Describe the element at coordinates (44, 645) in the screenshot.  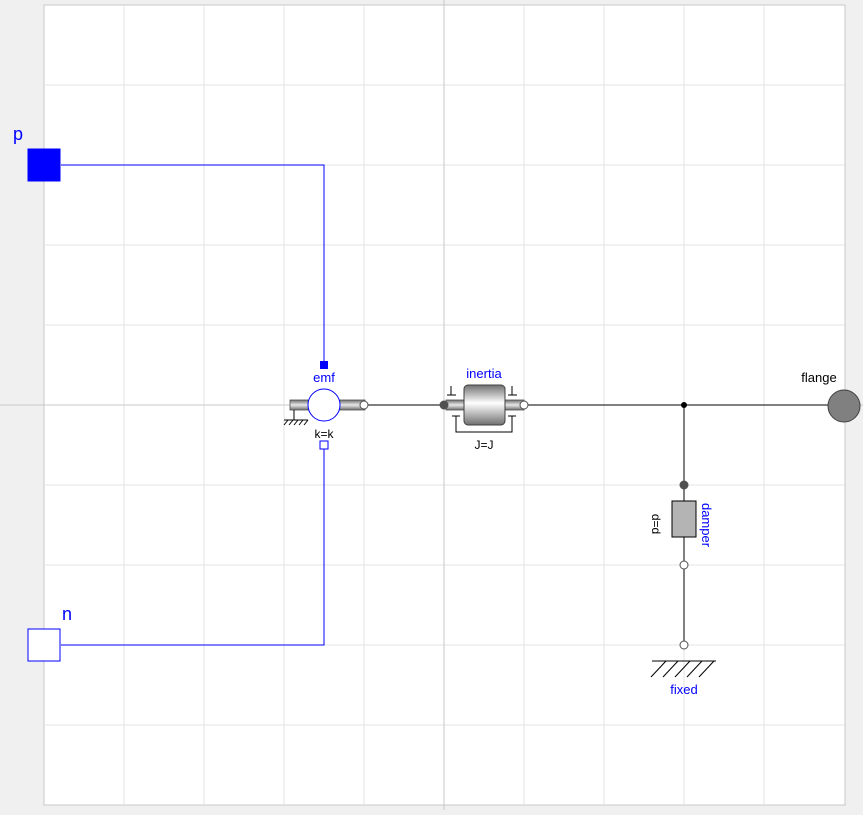
I see `port-n-square` at that location.